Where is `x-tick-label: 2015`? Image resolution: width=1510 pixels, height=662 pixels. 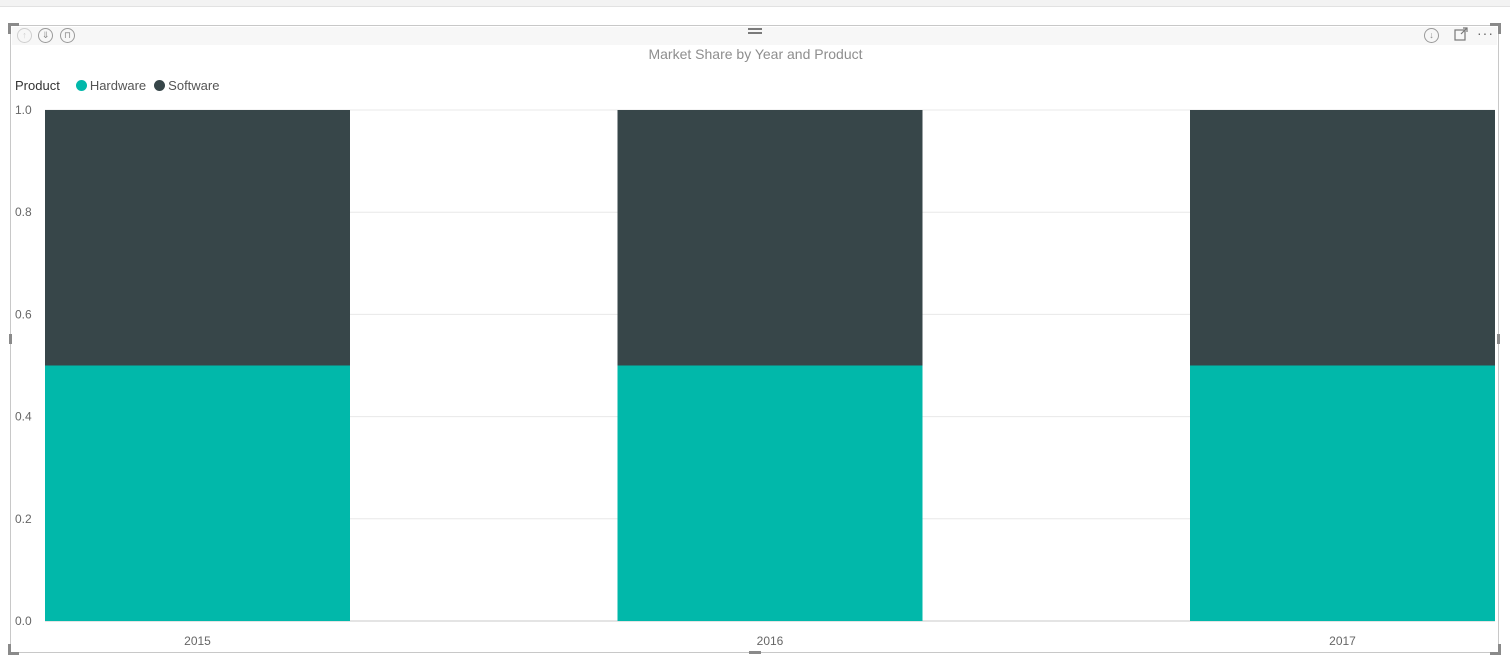 x-tick-label: 2015 is located at coordinates (197, 641).